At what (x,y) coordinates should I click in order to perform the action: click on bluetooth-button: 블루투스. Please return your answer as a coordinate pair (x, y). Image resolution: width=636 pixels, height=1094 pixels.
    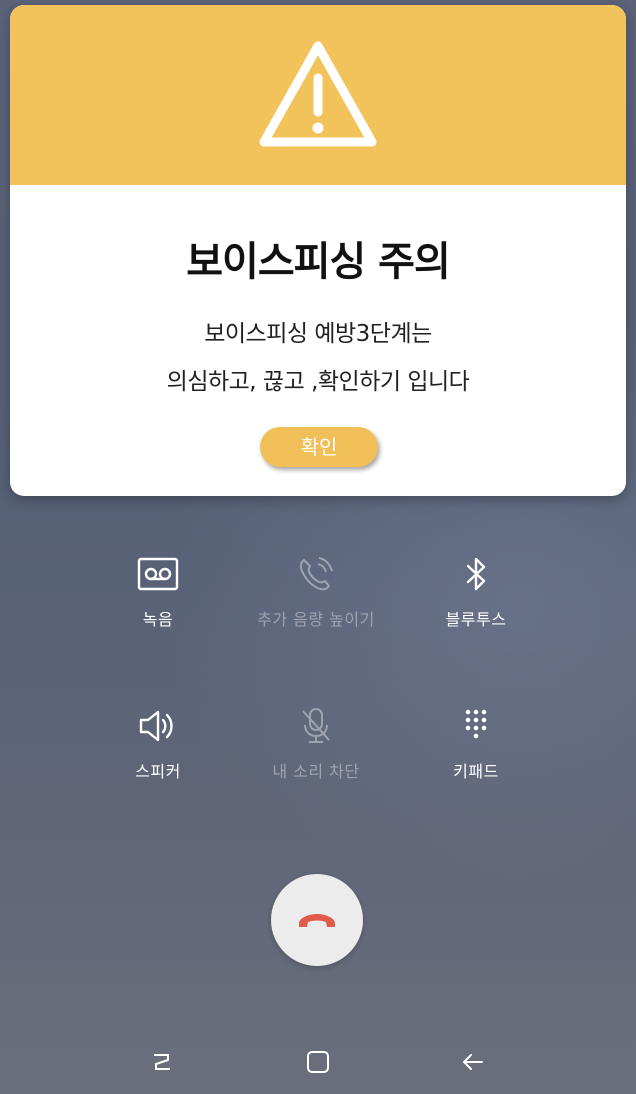
    Looking at the image, I should click on (476, 591).